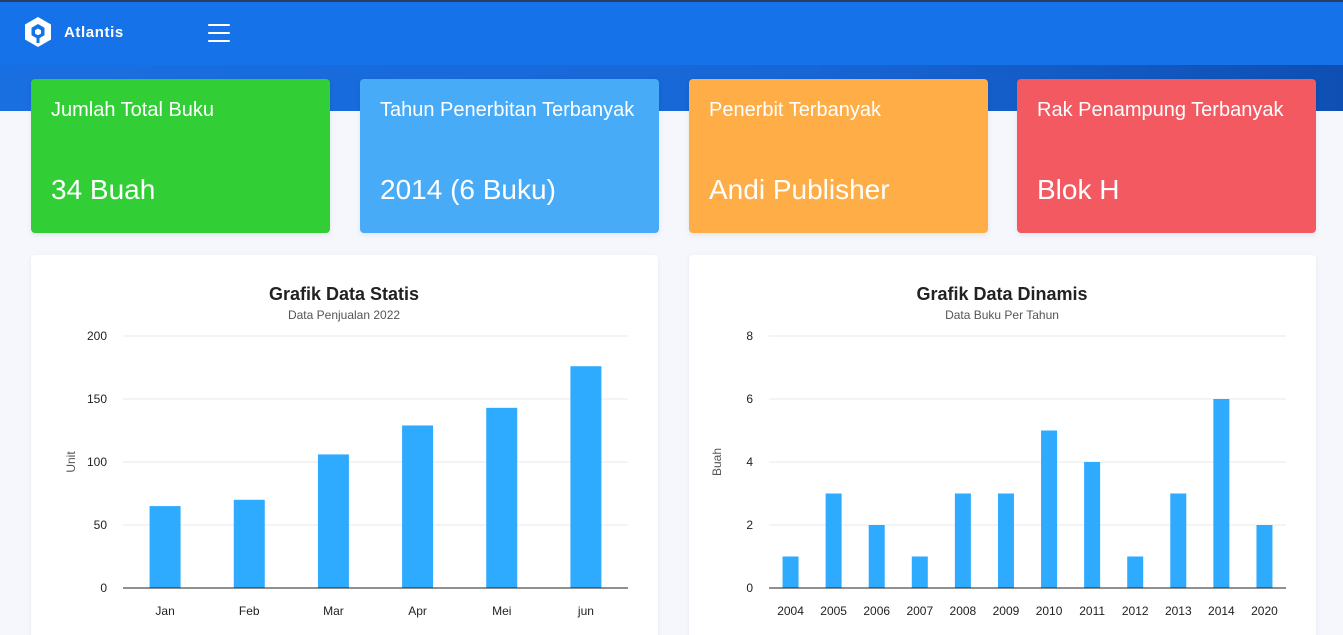 The height and width of the screenshot is (635, 1343). What do you see at coordinates (333, 611) in the screenshot?
I see `x-tick-label: Mar` at bounding box center [333, 611].